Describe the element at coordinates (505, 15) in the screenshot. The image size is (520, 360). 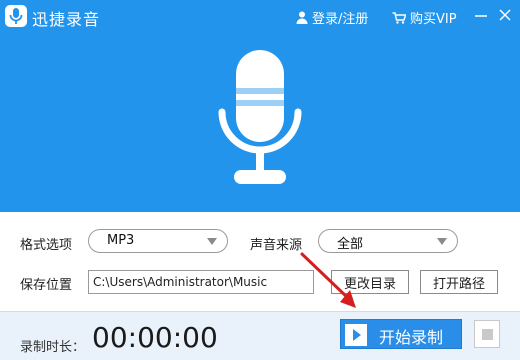
I see `close-icon` at that location.